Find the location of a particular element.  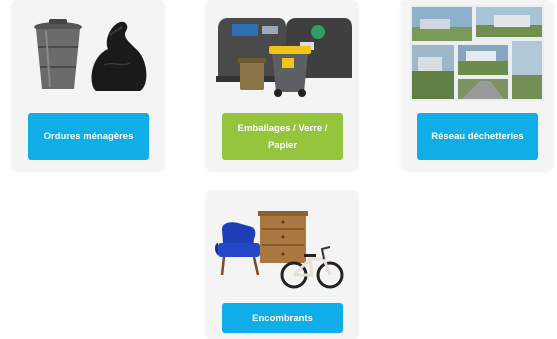

card-reseau-dechetteries: Réseau déchetteries is located at coordinates (477, 85).